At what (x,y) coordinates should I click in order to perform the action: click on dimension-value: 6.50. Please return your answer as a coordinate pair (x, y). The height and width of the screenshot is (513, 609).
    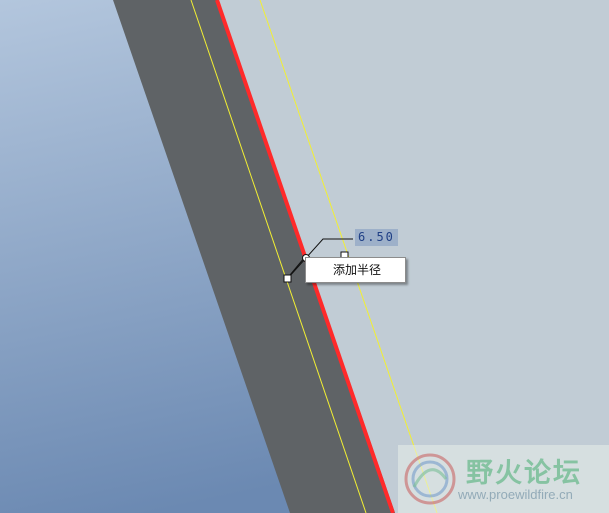
    Looking at the image, I should click on (376, 237).